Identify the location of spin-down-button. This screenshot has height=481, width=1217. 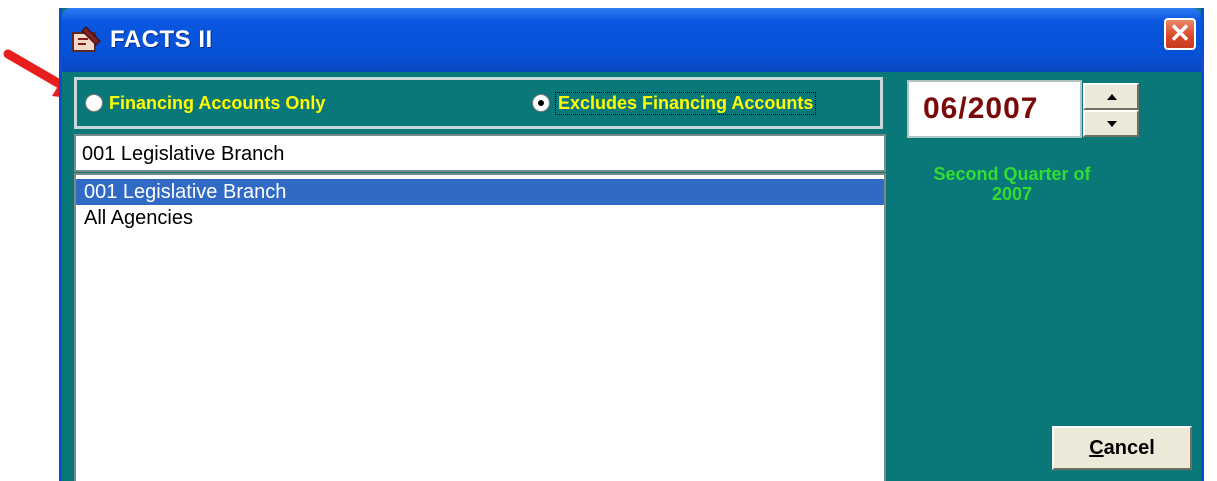
(1111, 123).